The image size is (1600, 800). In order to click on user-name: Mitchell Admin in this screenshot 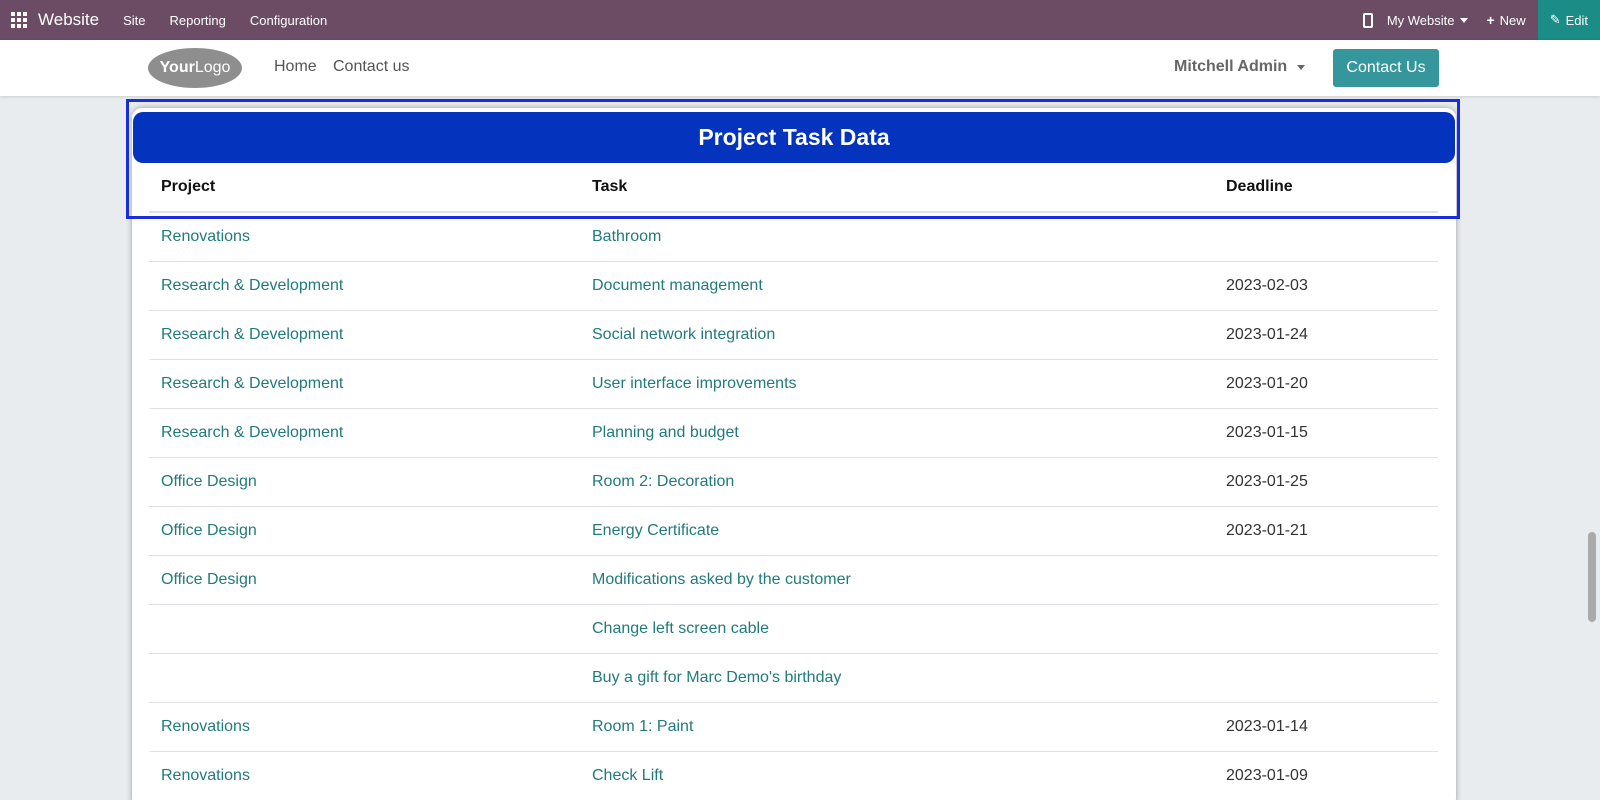, I will do `click(1231, 66)`.